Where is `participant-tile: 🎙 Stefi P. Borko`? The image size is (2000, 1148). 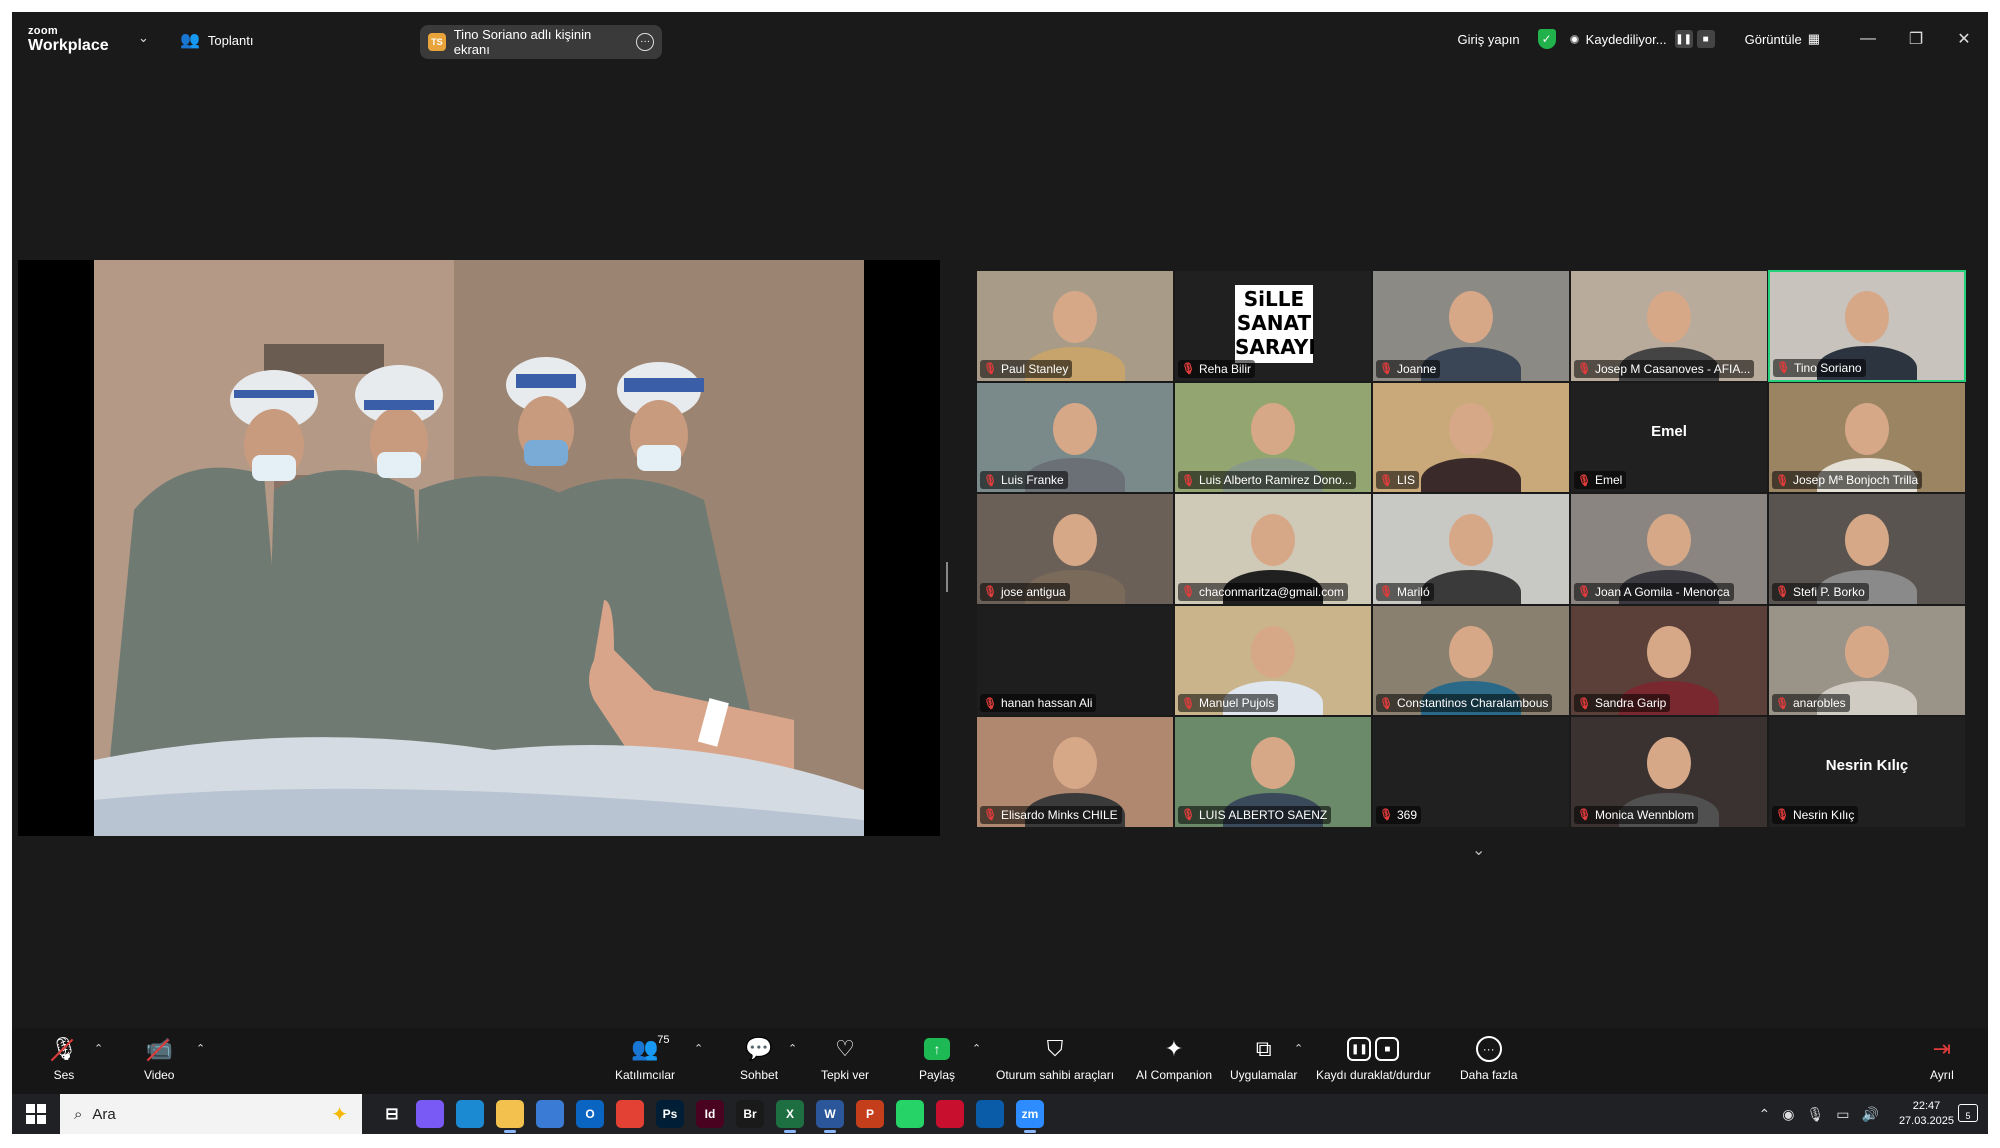
participant-tile: 🎙 Stefi P. Borko is located at coordinates (1867, 549).